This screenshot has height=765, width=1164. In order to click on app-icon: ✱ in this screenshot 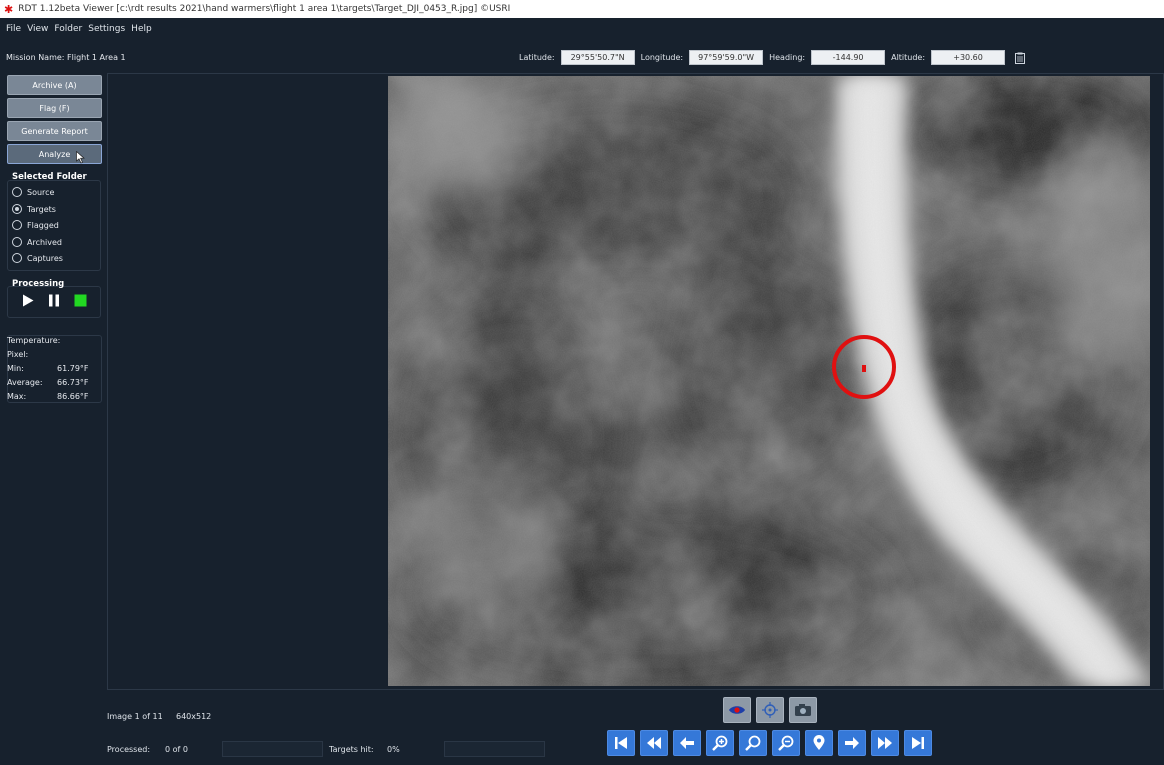, I will do `click(9, 9)`.